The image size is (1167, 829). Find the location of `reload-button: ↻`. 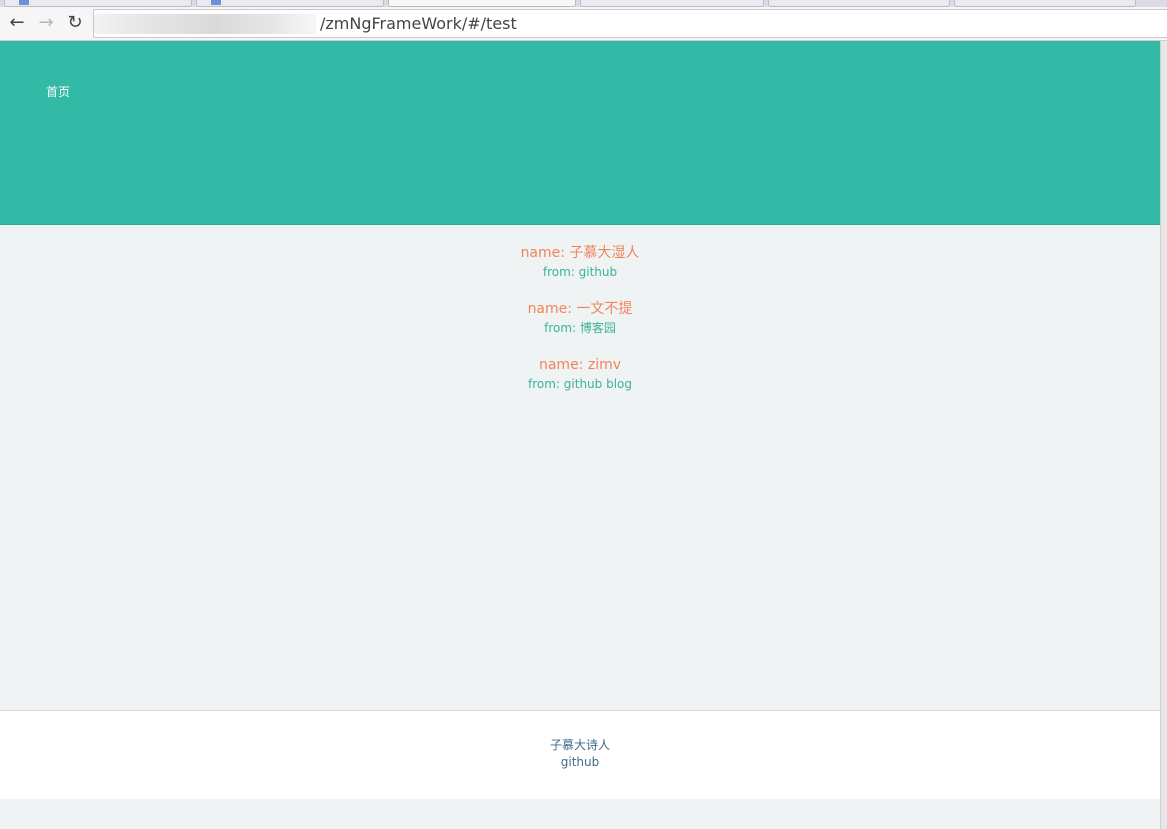

reload-button: ↻ is located at coordinates (75, 23).